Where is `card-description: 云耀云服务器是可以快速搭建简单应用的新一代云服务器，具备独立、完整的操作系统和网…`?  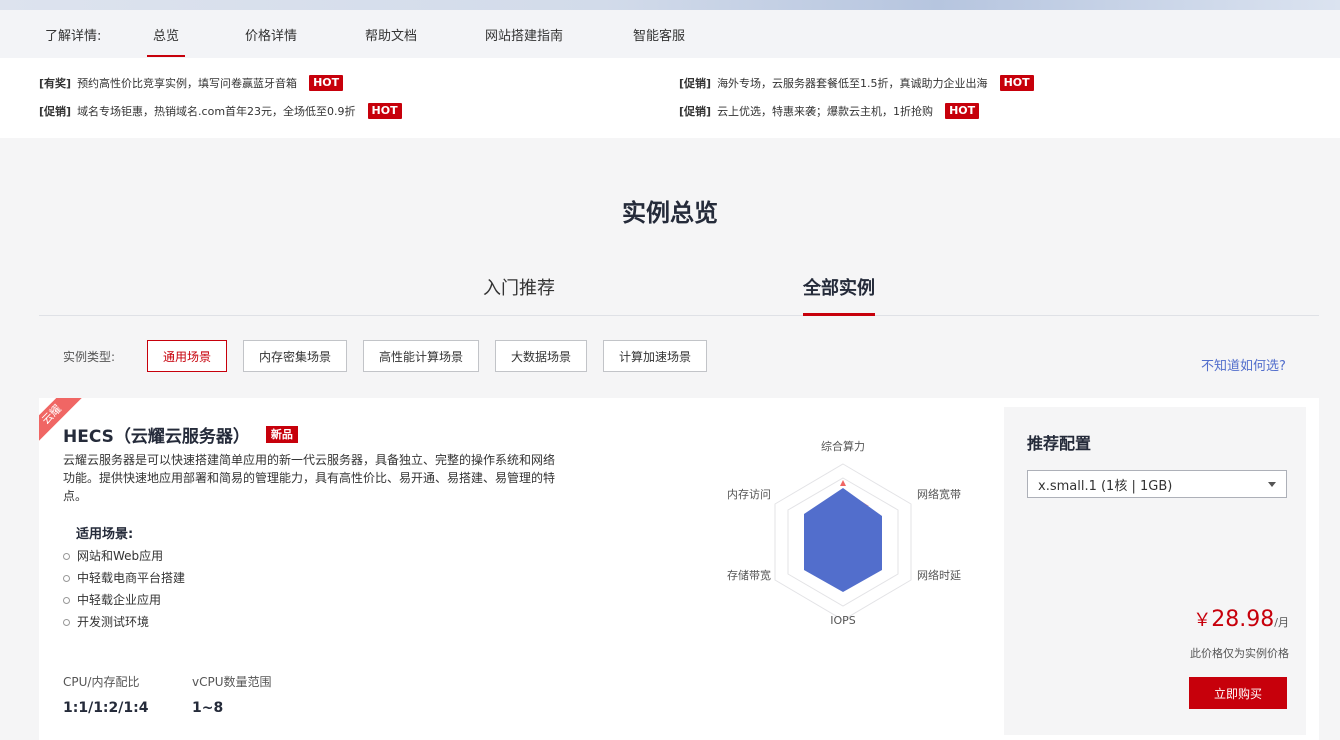
card-description: 云耀云服务器是可以快速搭建简单应用的新一代云服务器，具备独立、完整的操作系统和网… is located at coordinates (309, 478).